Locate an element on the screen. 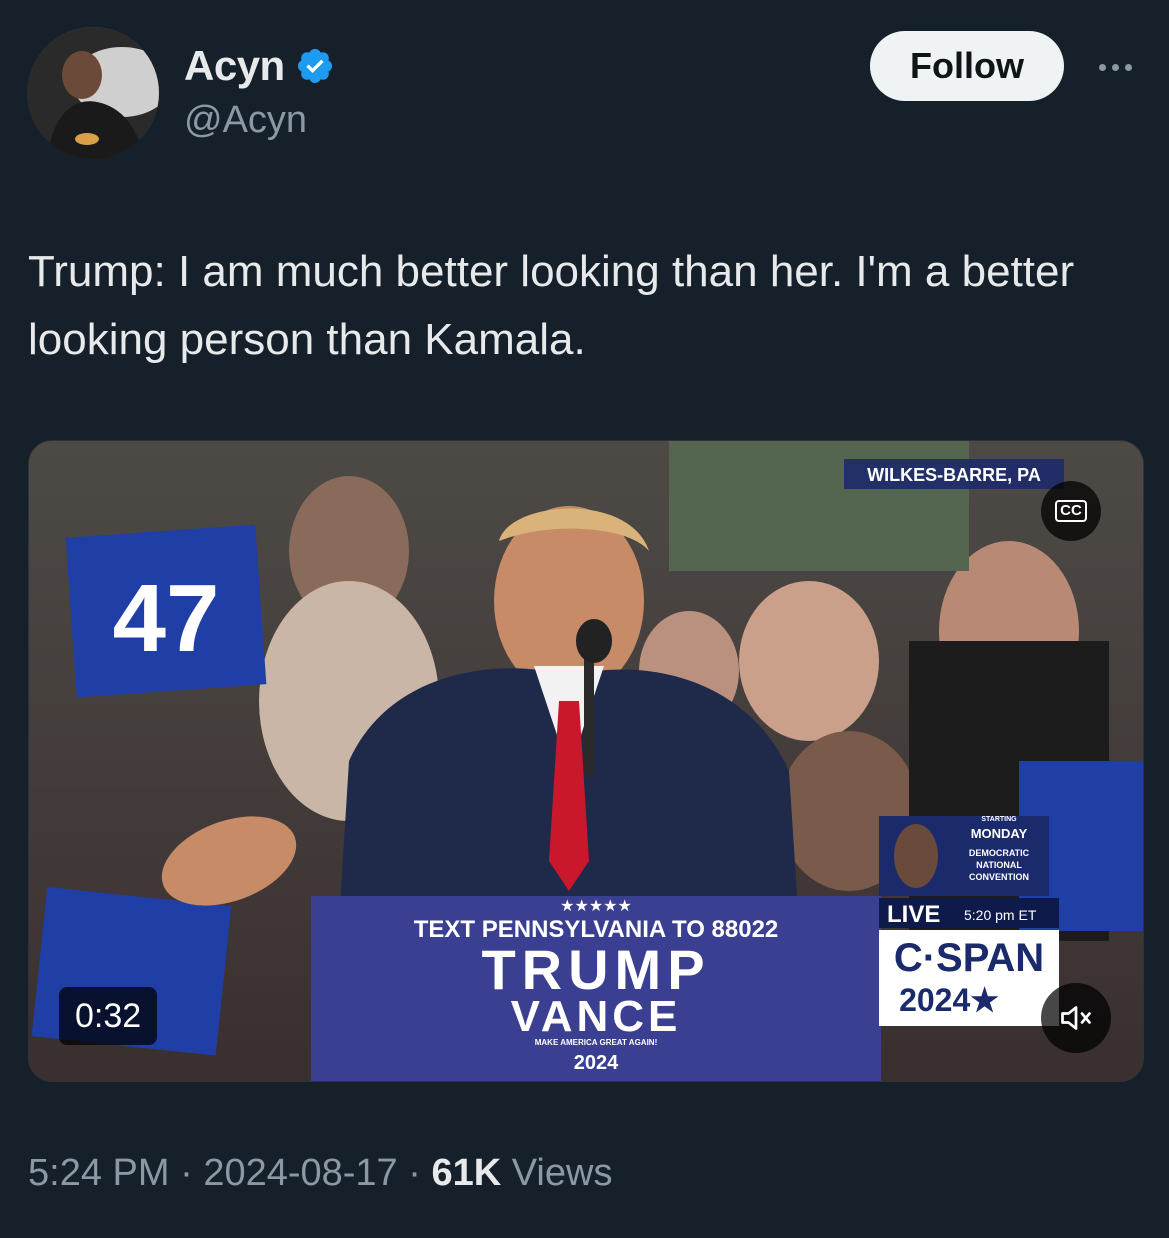  more-options-icon is located at coordinates (1115, 67).